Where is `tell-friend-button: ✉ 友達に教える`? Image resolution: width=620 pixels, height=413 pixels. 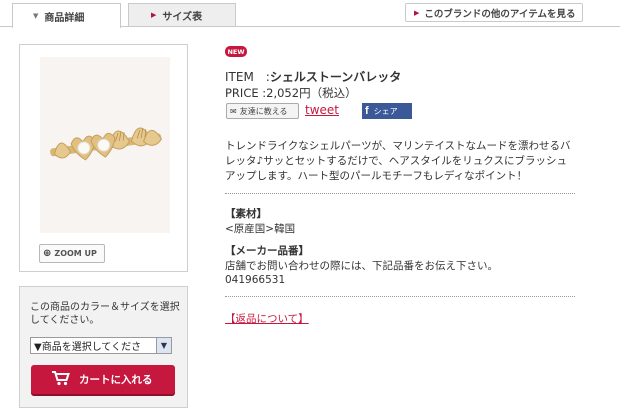 tell-friend-button: ✉ 友達に教える is located at coordinates (262, 111).